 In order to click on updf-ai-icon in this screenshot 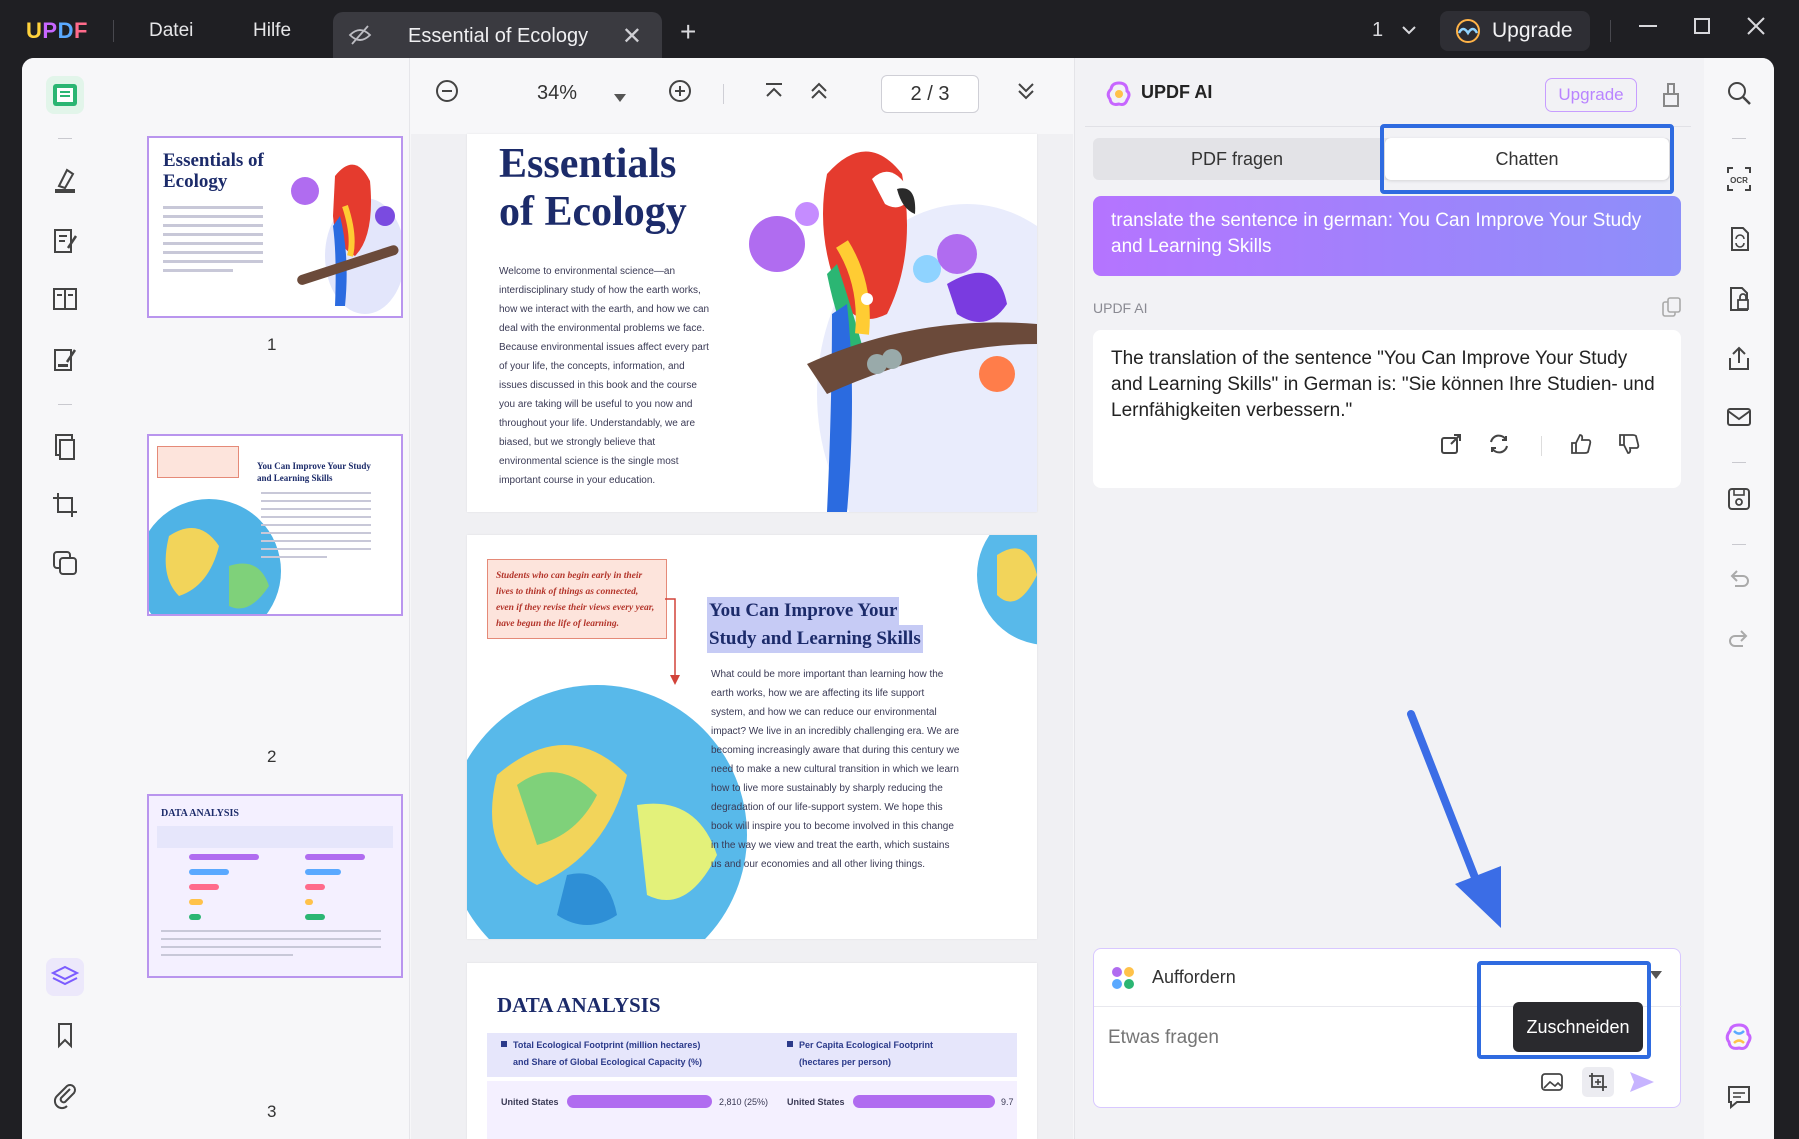, I will do `click(1739, 1037)`.